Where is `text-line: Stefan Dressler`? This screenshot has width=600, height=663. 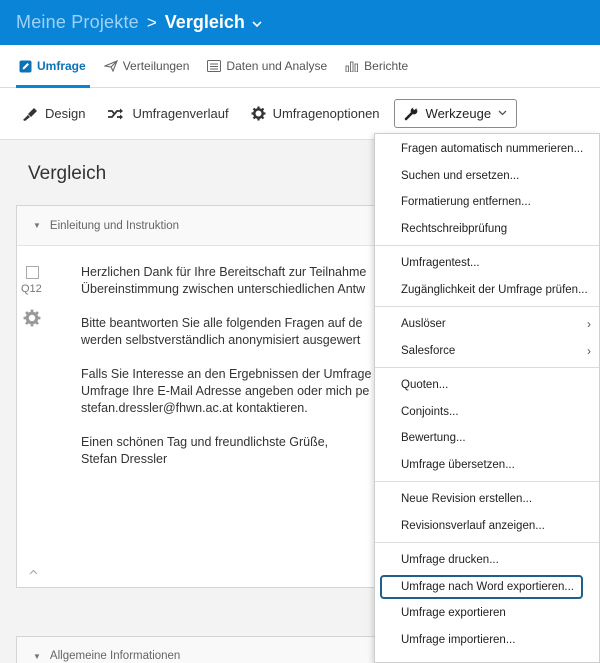 text-line: Stefan Dressler is located at coordinates (124, 459).